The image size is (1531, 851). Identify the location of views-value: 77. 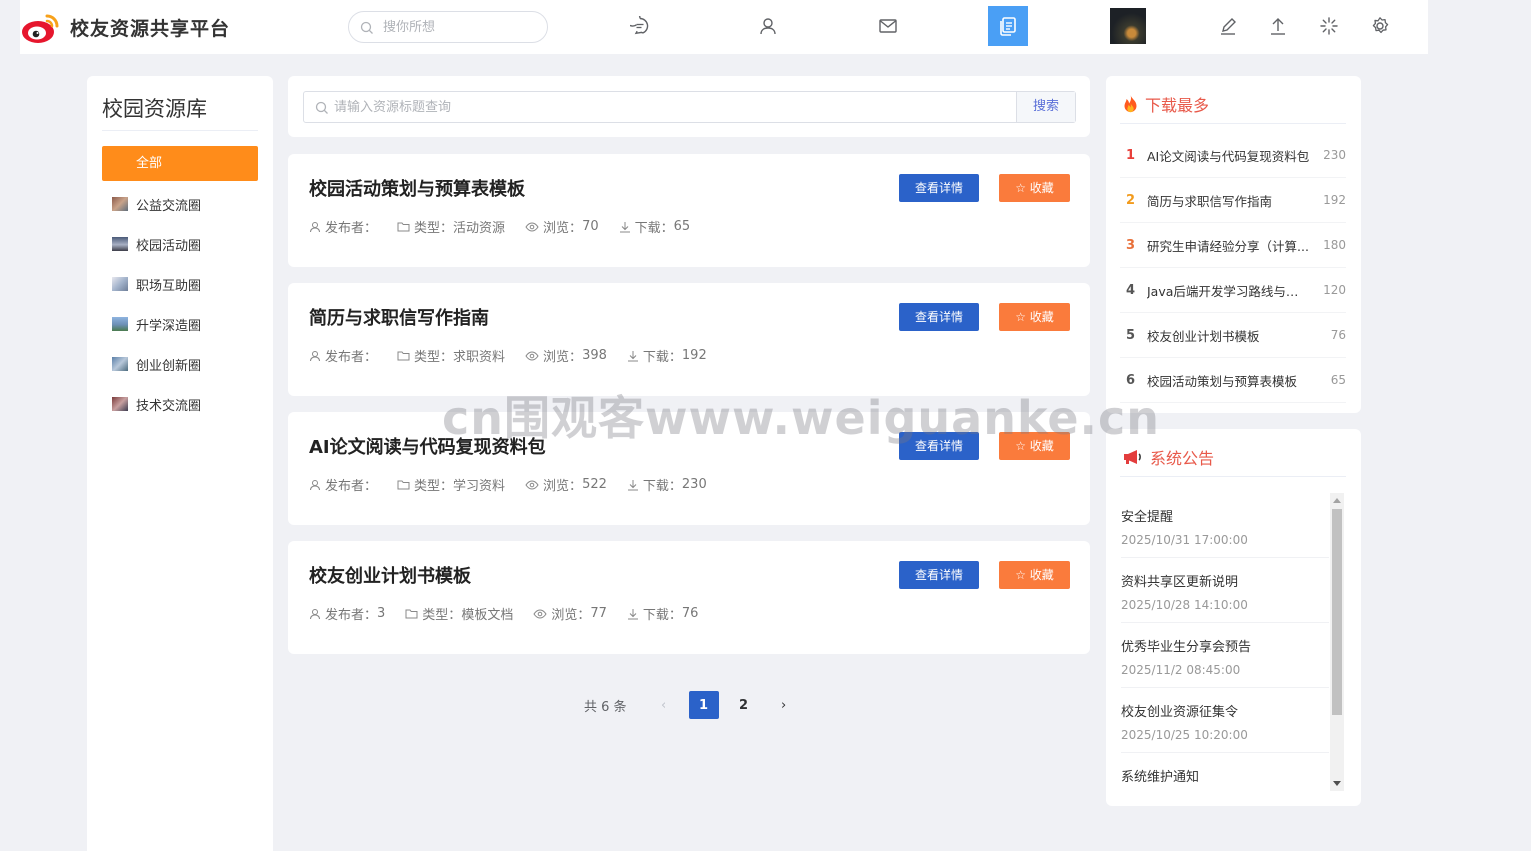
(598, 613).